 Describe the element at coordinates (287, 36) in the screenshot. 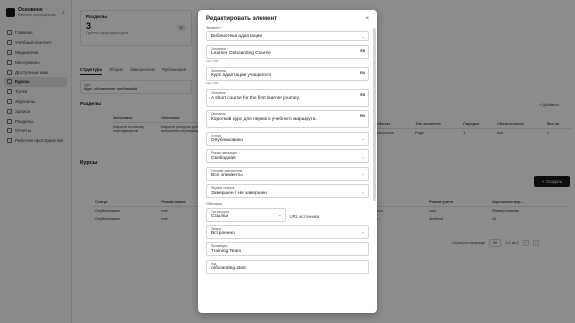

I see `item-select: Библиотека адаптации ⌄` at that location.